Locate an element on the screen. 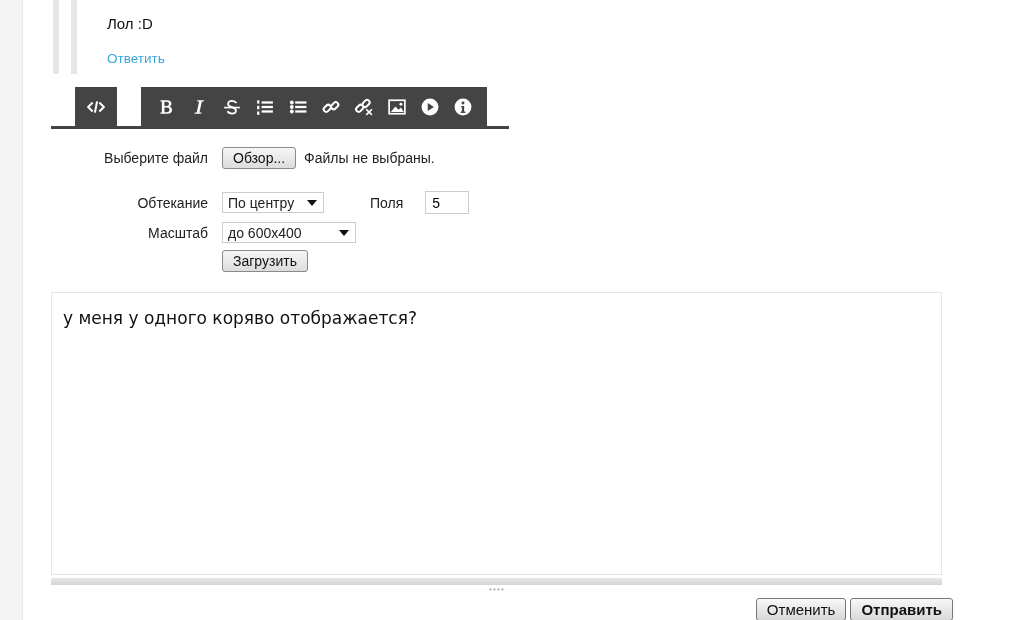  grip-icon is located at coordinates (496, 589).